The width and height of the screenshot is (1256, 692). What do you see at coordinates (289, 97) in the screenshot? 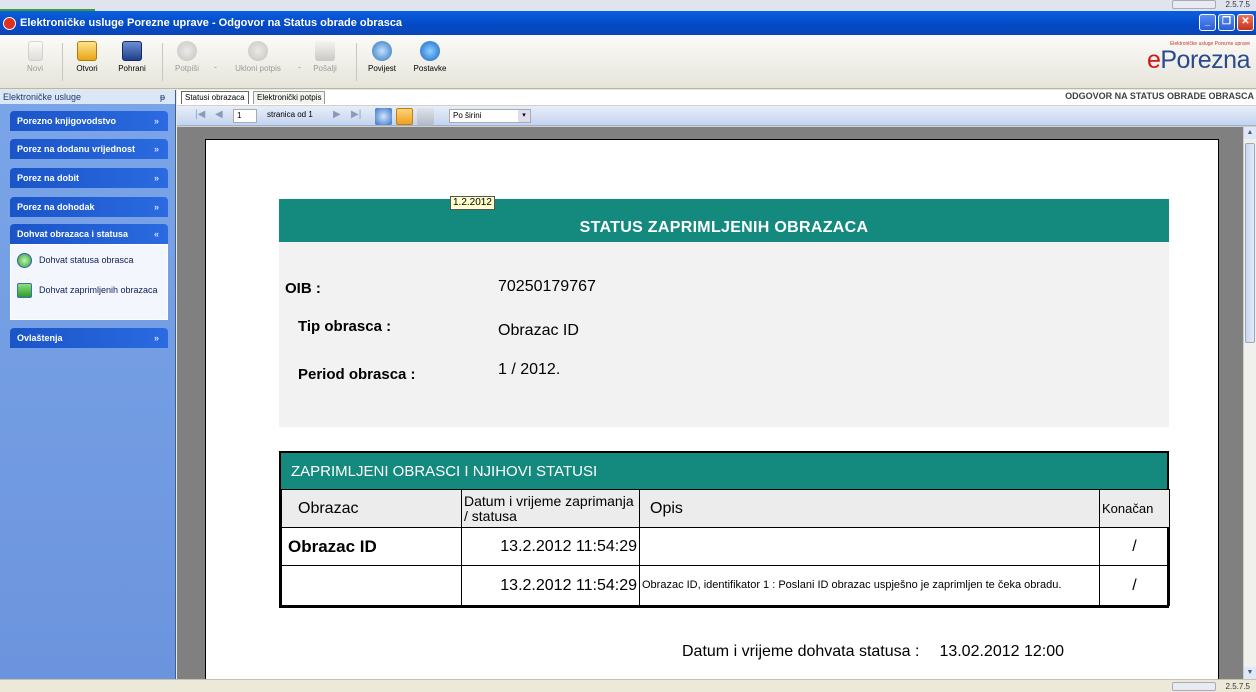
I see `tab-elektronicki-potpis: Elektronički potpis` at bounding box center [289, 97].